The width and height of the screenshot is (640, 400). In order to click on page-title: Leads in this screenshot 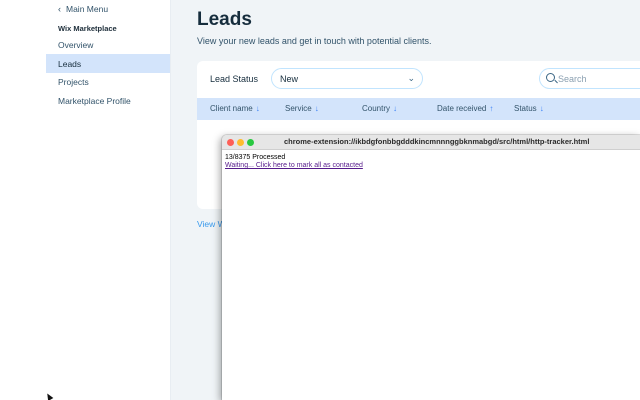, I will do `click(224, 19)`.